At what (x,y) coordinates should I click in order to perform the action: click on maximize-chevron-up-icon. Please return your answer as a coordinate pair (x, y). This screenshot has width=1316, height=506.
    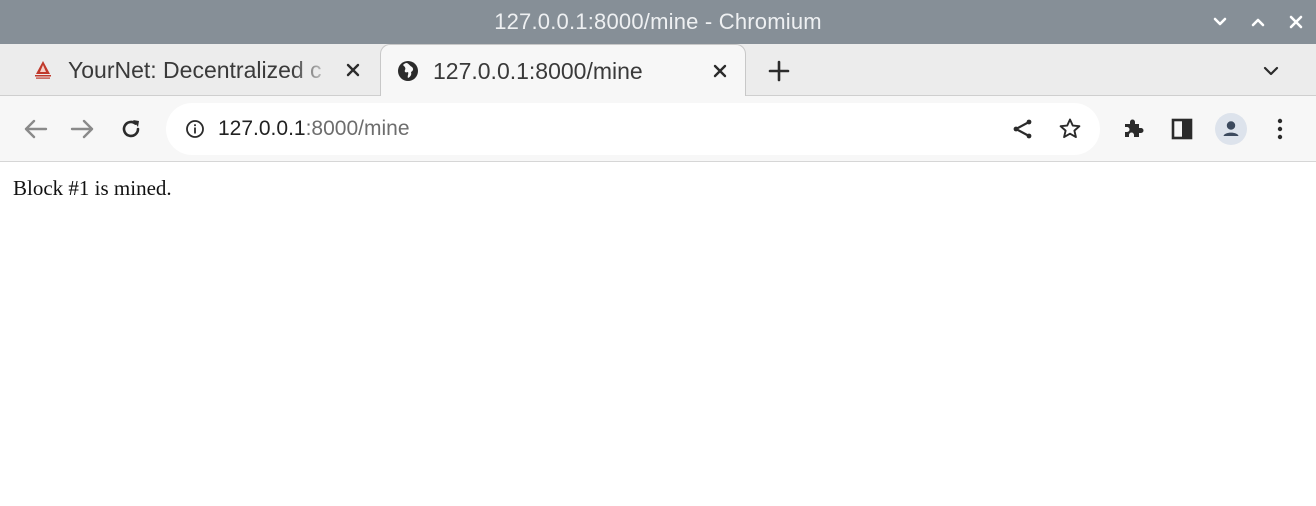
    Looking at the image, I should click on (1258, 22).